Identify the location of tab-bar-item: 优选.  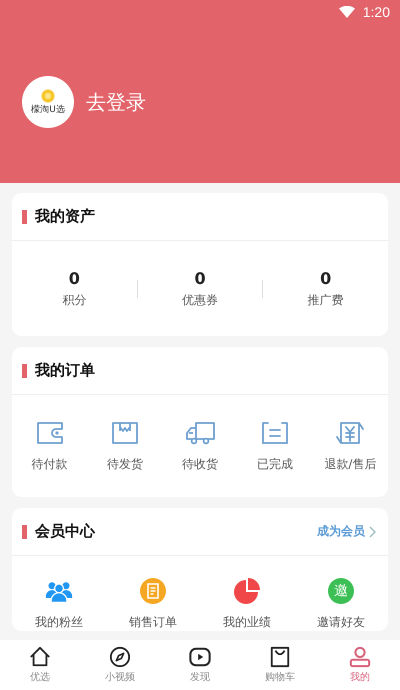
(40, 665).